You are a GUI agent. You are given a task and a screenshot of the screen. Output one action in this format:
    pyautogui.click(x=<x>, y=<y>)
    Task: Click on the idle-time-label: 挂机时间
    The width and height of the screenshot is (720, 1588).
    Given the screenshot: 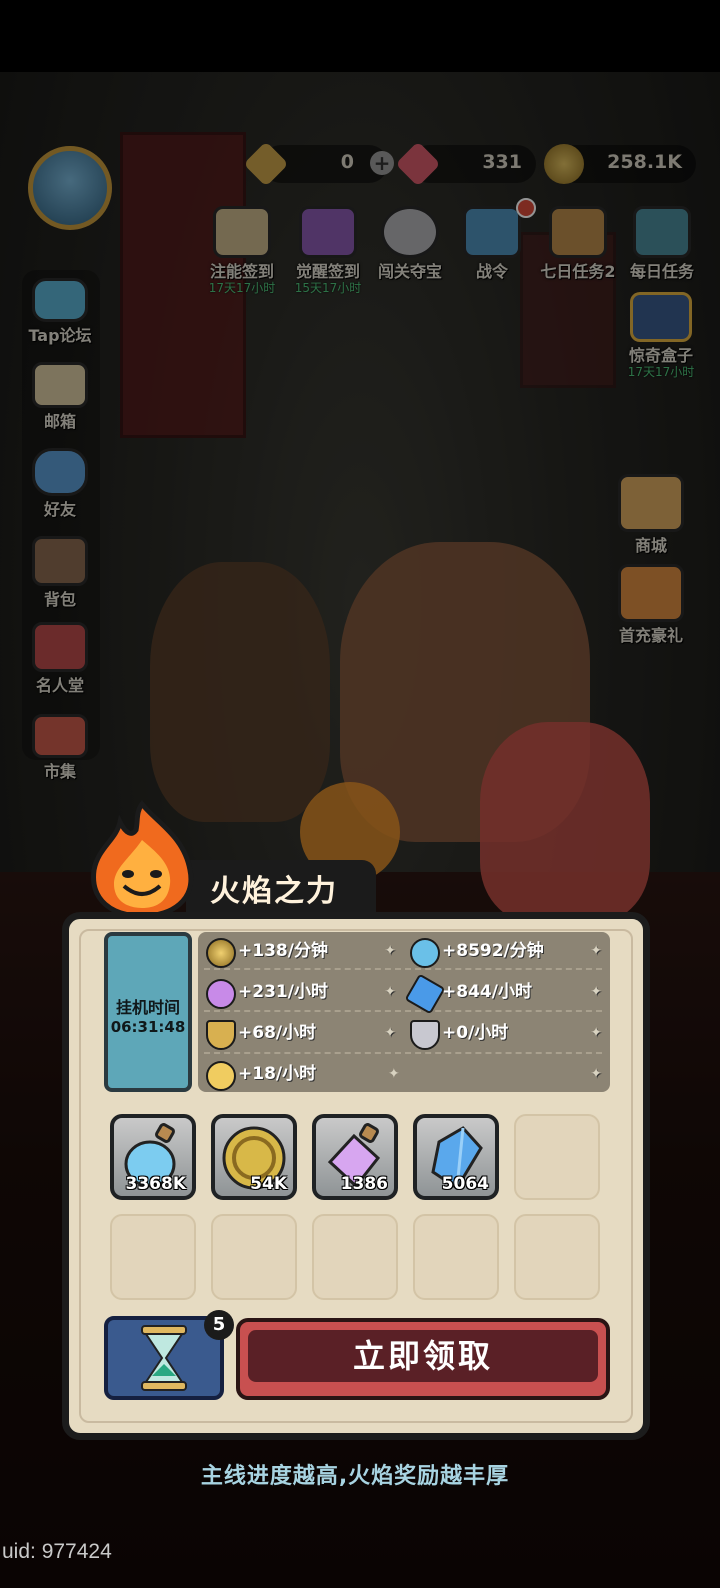 What is the action you would take?
    pyautogui.click(x=147, y=1007)
    